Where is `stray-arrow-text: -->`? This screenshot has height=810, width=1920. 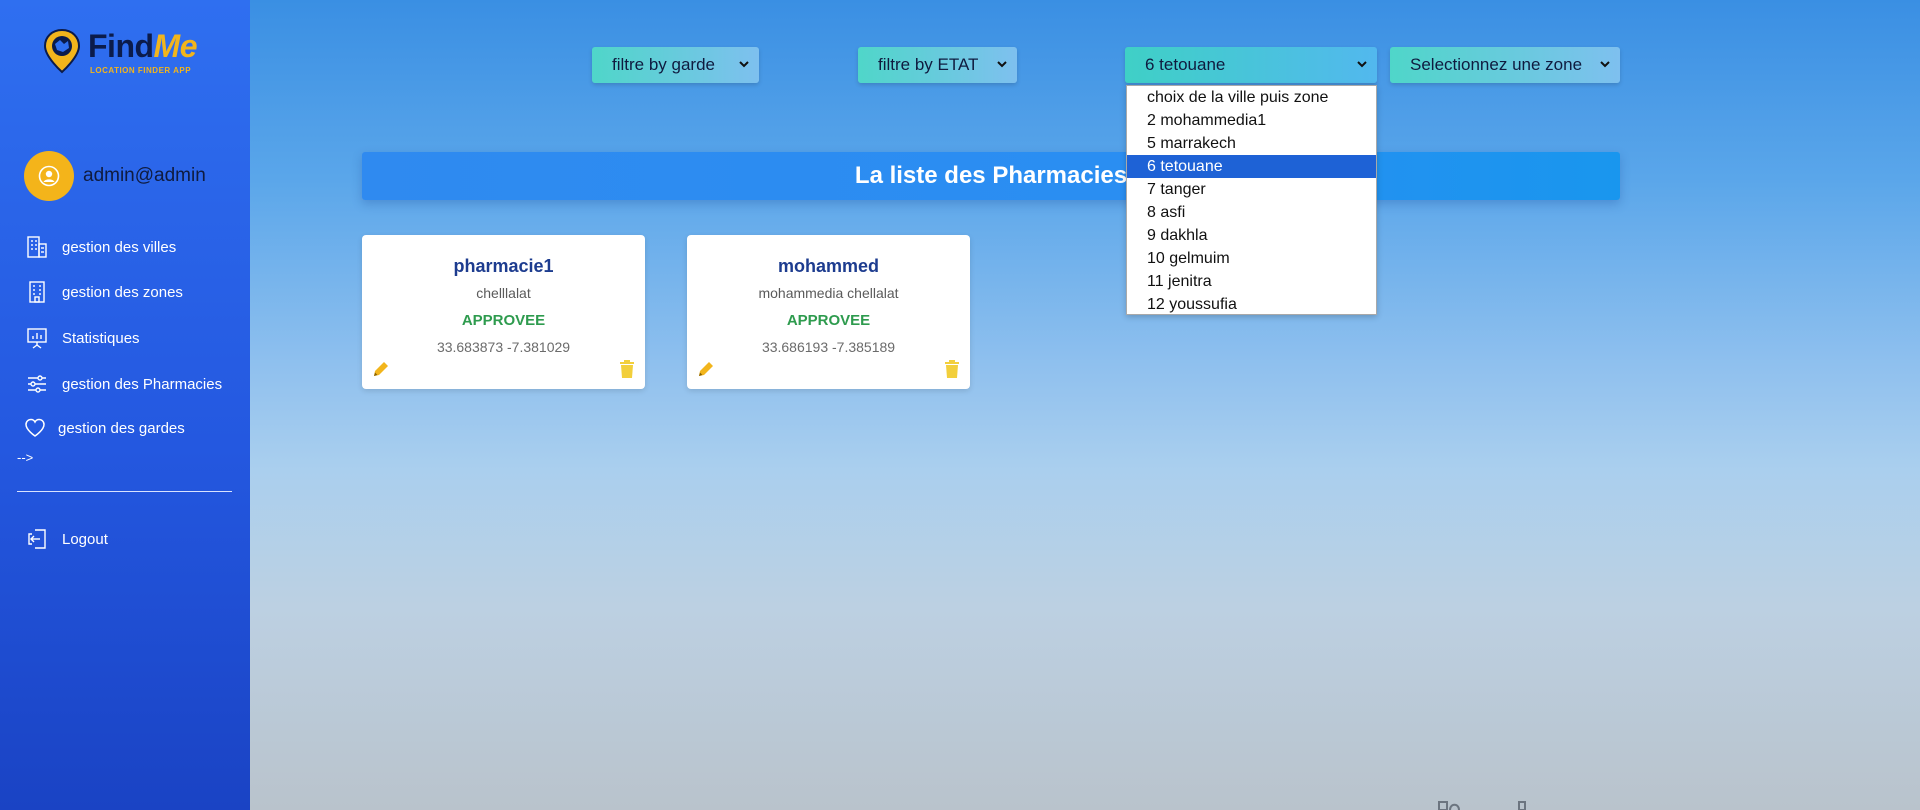
stray-arrow-text: --> is located at coordinates (25, 457).